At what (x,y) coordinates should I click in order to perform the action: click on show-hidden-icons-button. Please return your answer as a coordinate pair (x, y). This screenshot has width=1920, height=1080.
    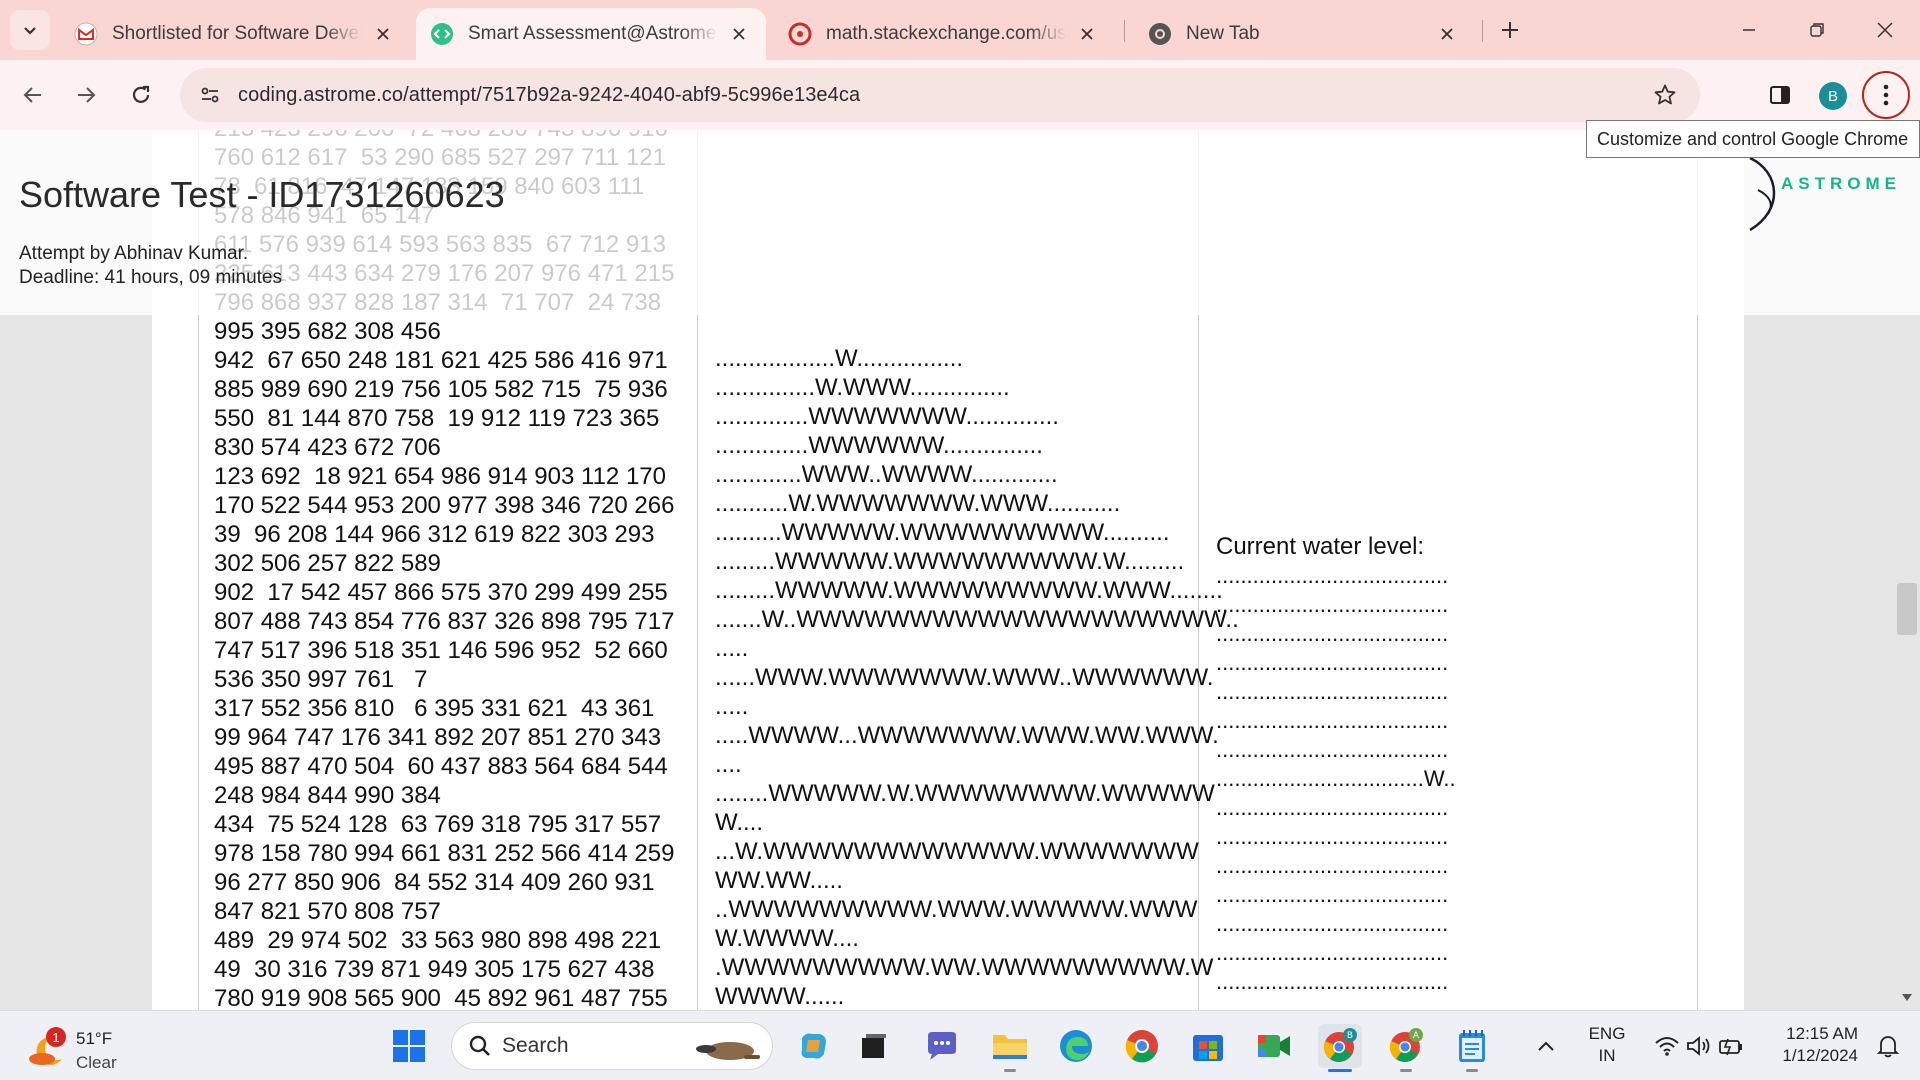
    Looking at the image, I should click on (1546, 1046).